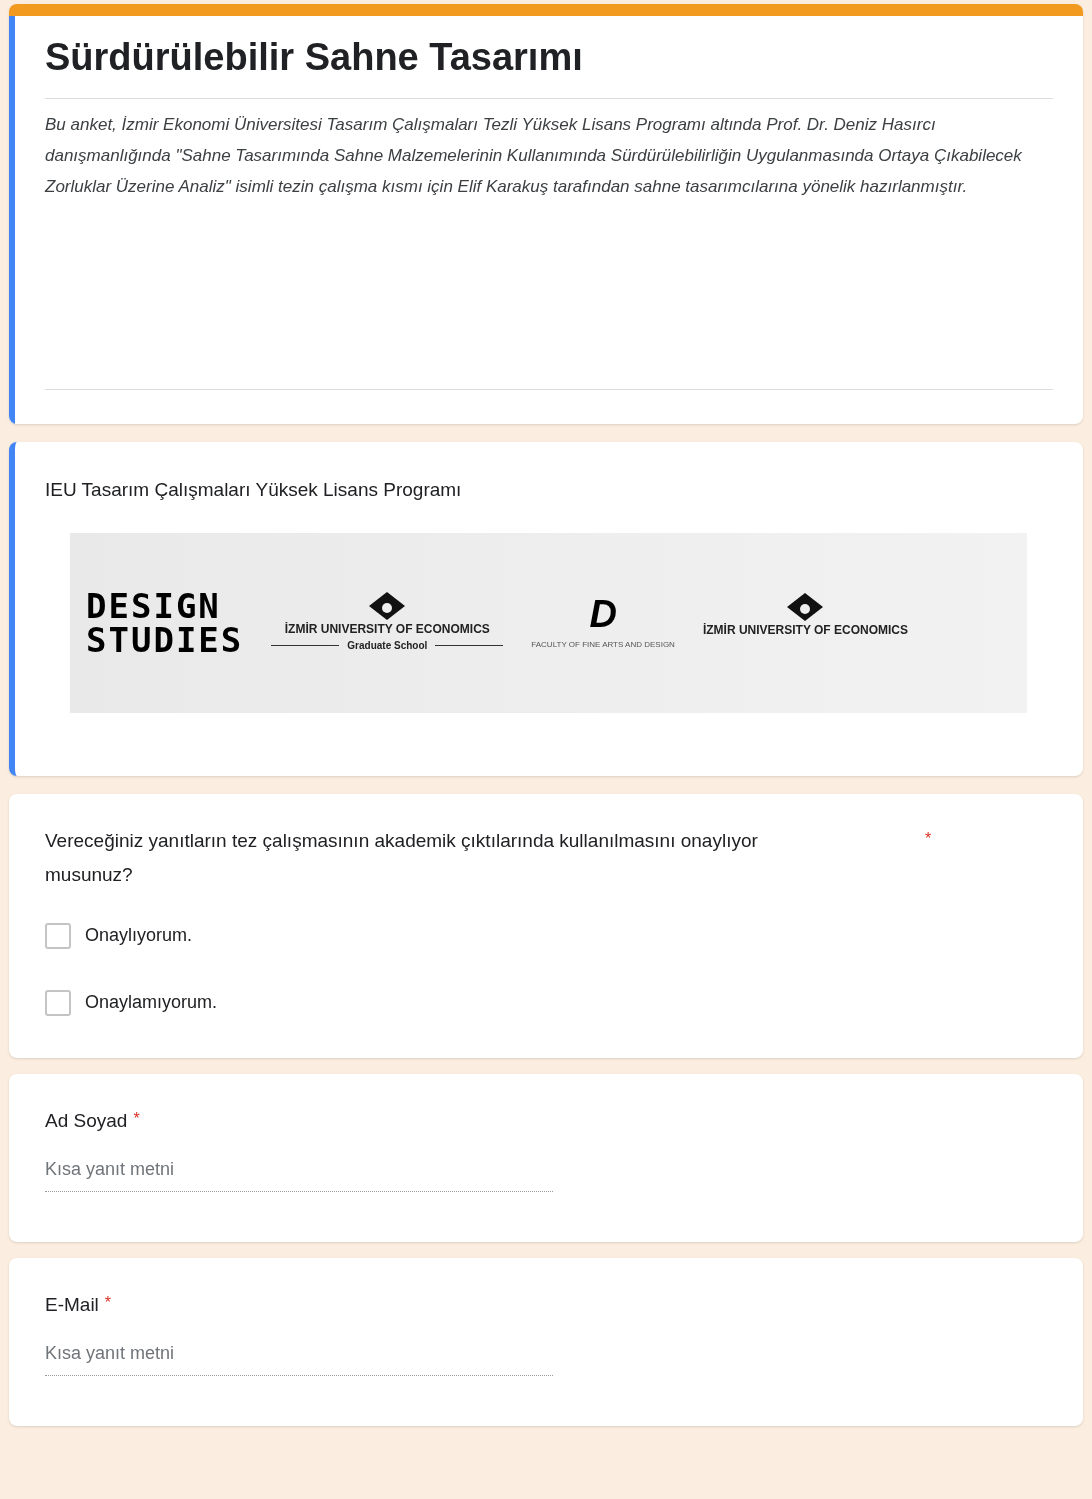 The width and height of the screenshot is (1092, 1499). Describe the element at coordinates (139, 935) in the screenshot. I see `option-label: Onaylıyorum.` at that location.